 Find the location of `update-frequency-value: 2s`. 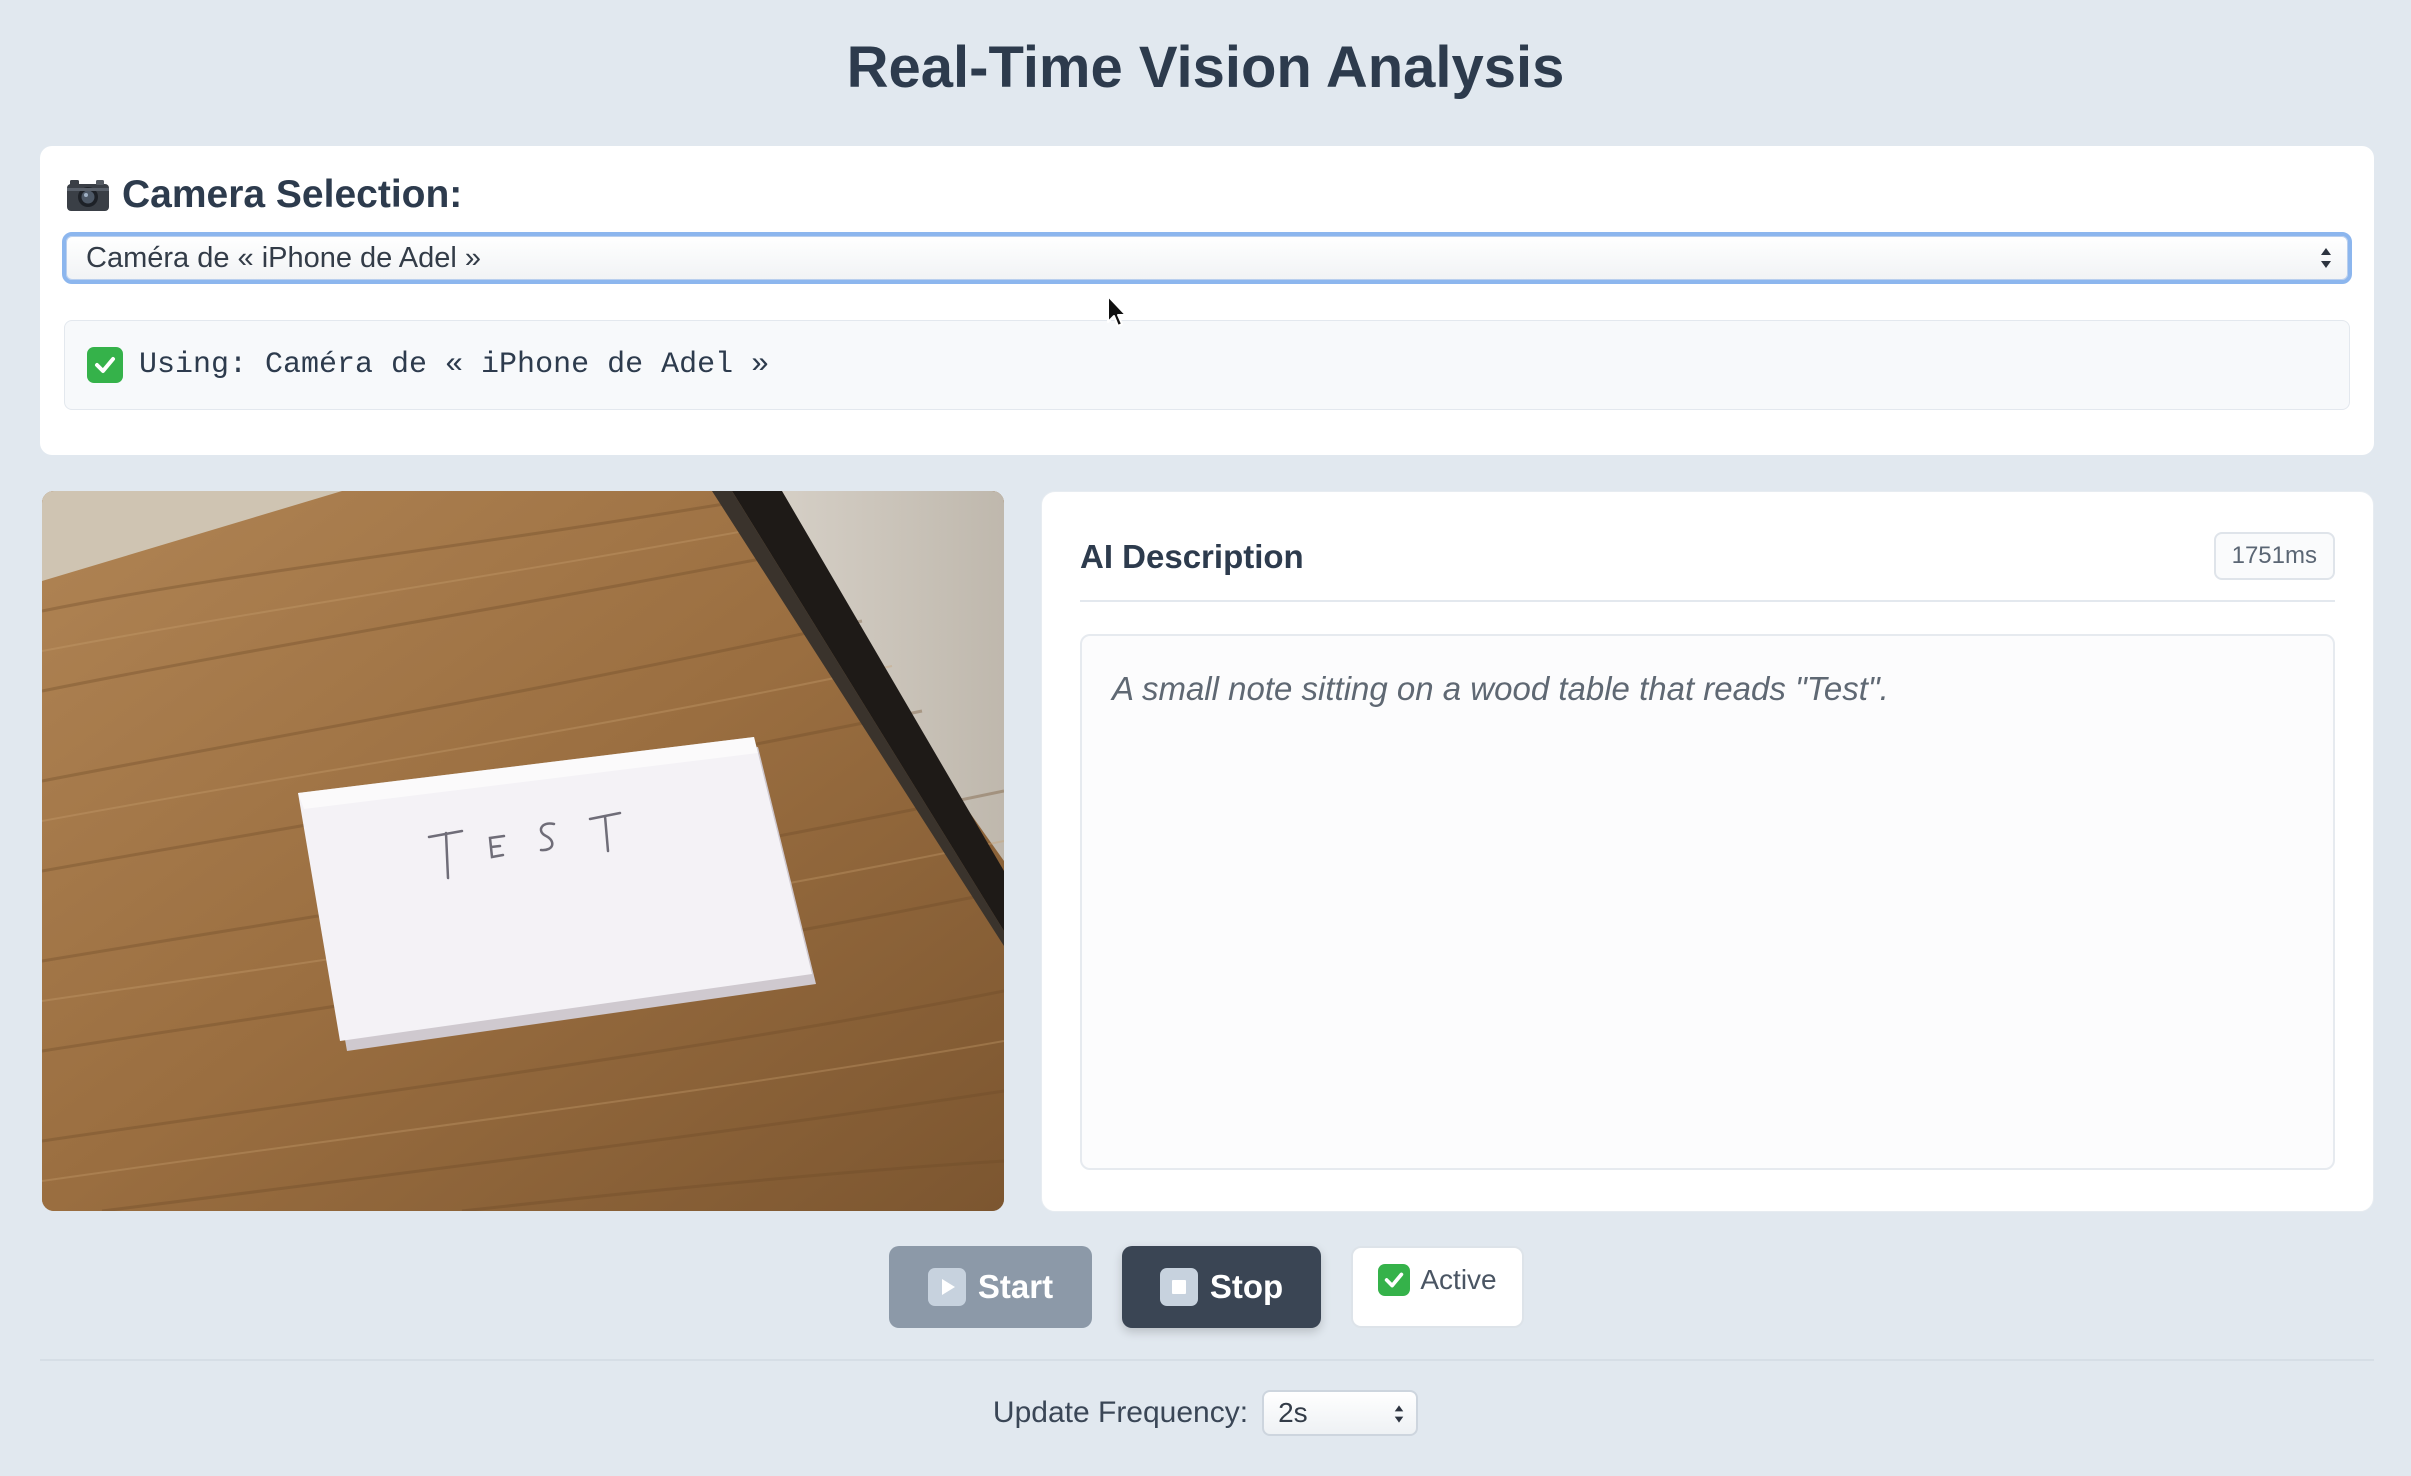

update-frequency-value: 2s is located at coordinates (1293, 1412).